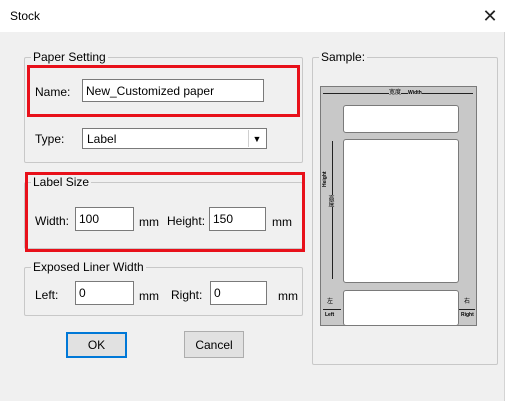  Describe the element at coordinates (256, 16) in the screenshot. I see `title-bar: Stock ✕` at that location.